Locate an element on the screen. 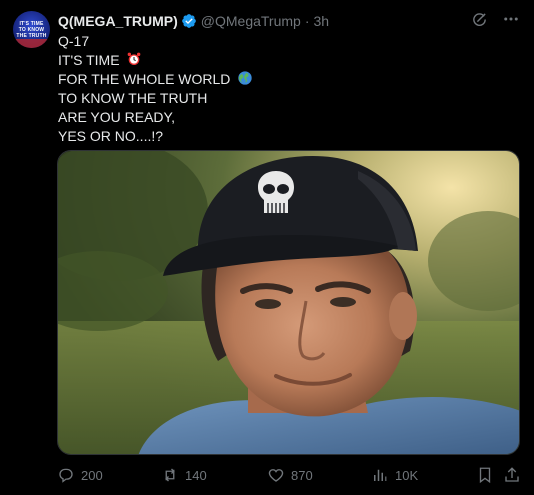 The image size is (534, 495). tweet-line: FOR THE WHOLE WORLD is located at coordinates (144, 79).